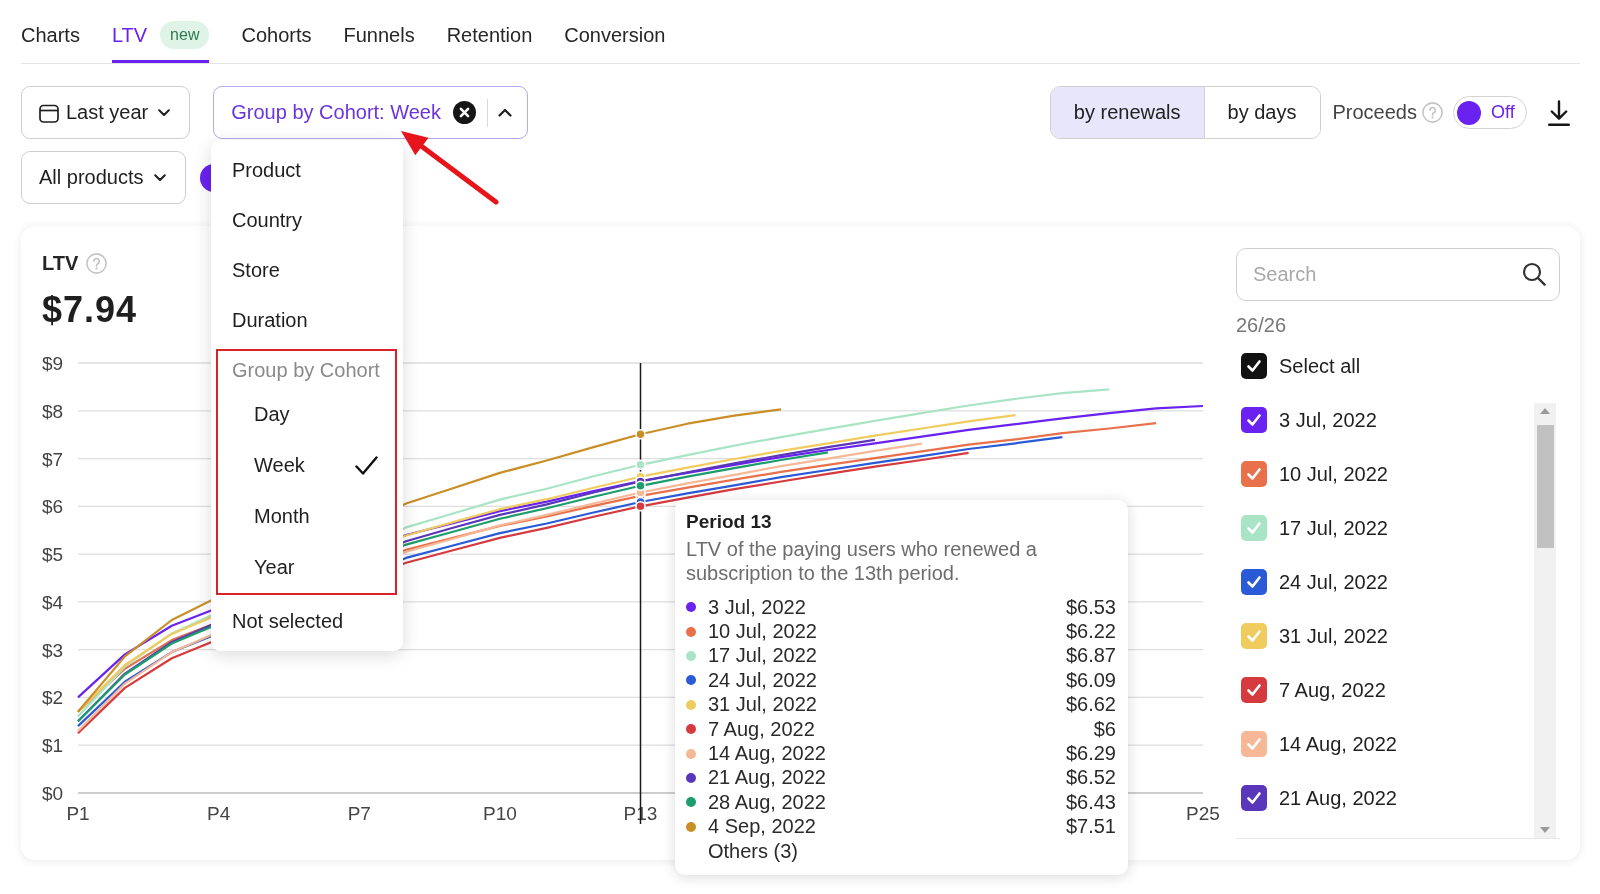  Describe the element at coordinates (53, 602) in the screenshot. I see `axis-label: $4` at that location.